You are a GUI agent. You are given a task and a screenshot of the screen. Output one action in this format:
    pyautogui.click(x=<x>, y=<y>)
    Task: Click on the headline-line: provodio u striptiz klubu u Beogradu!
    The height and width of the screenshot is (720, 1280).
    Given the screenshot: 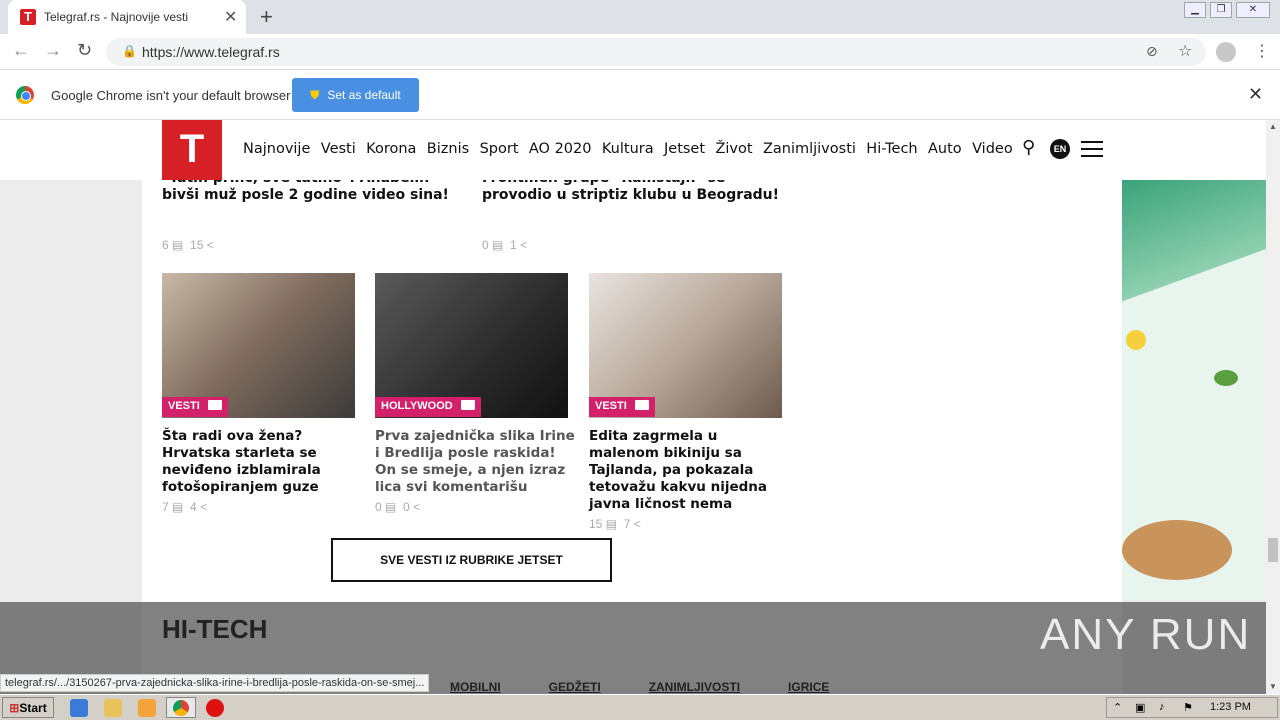 What is the action you would take?
    pyautogui.click(x=631, y=195)
    